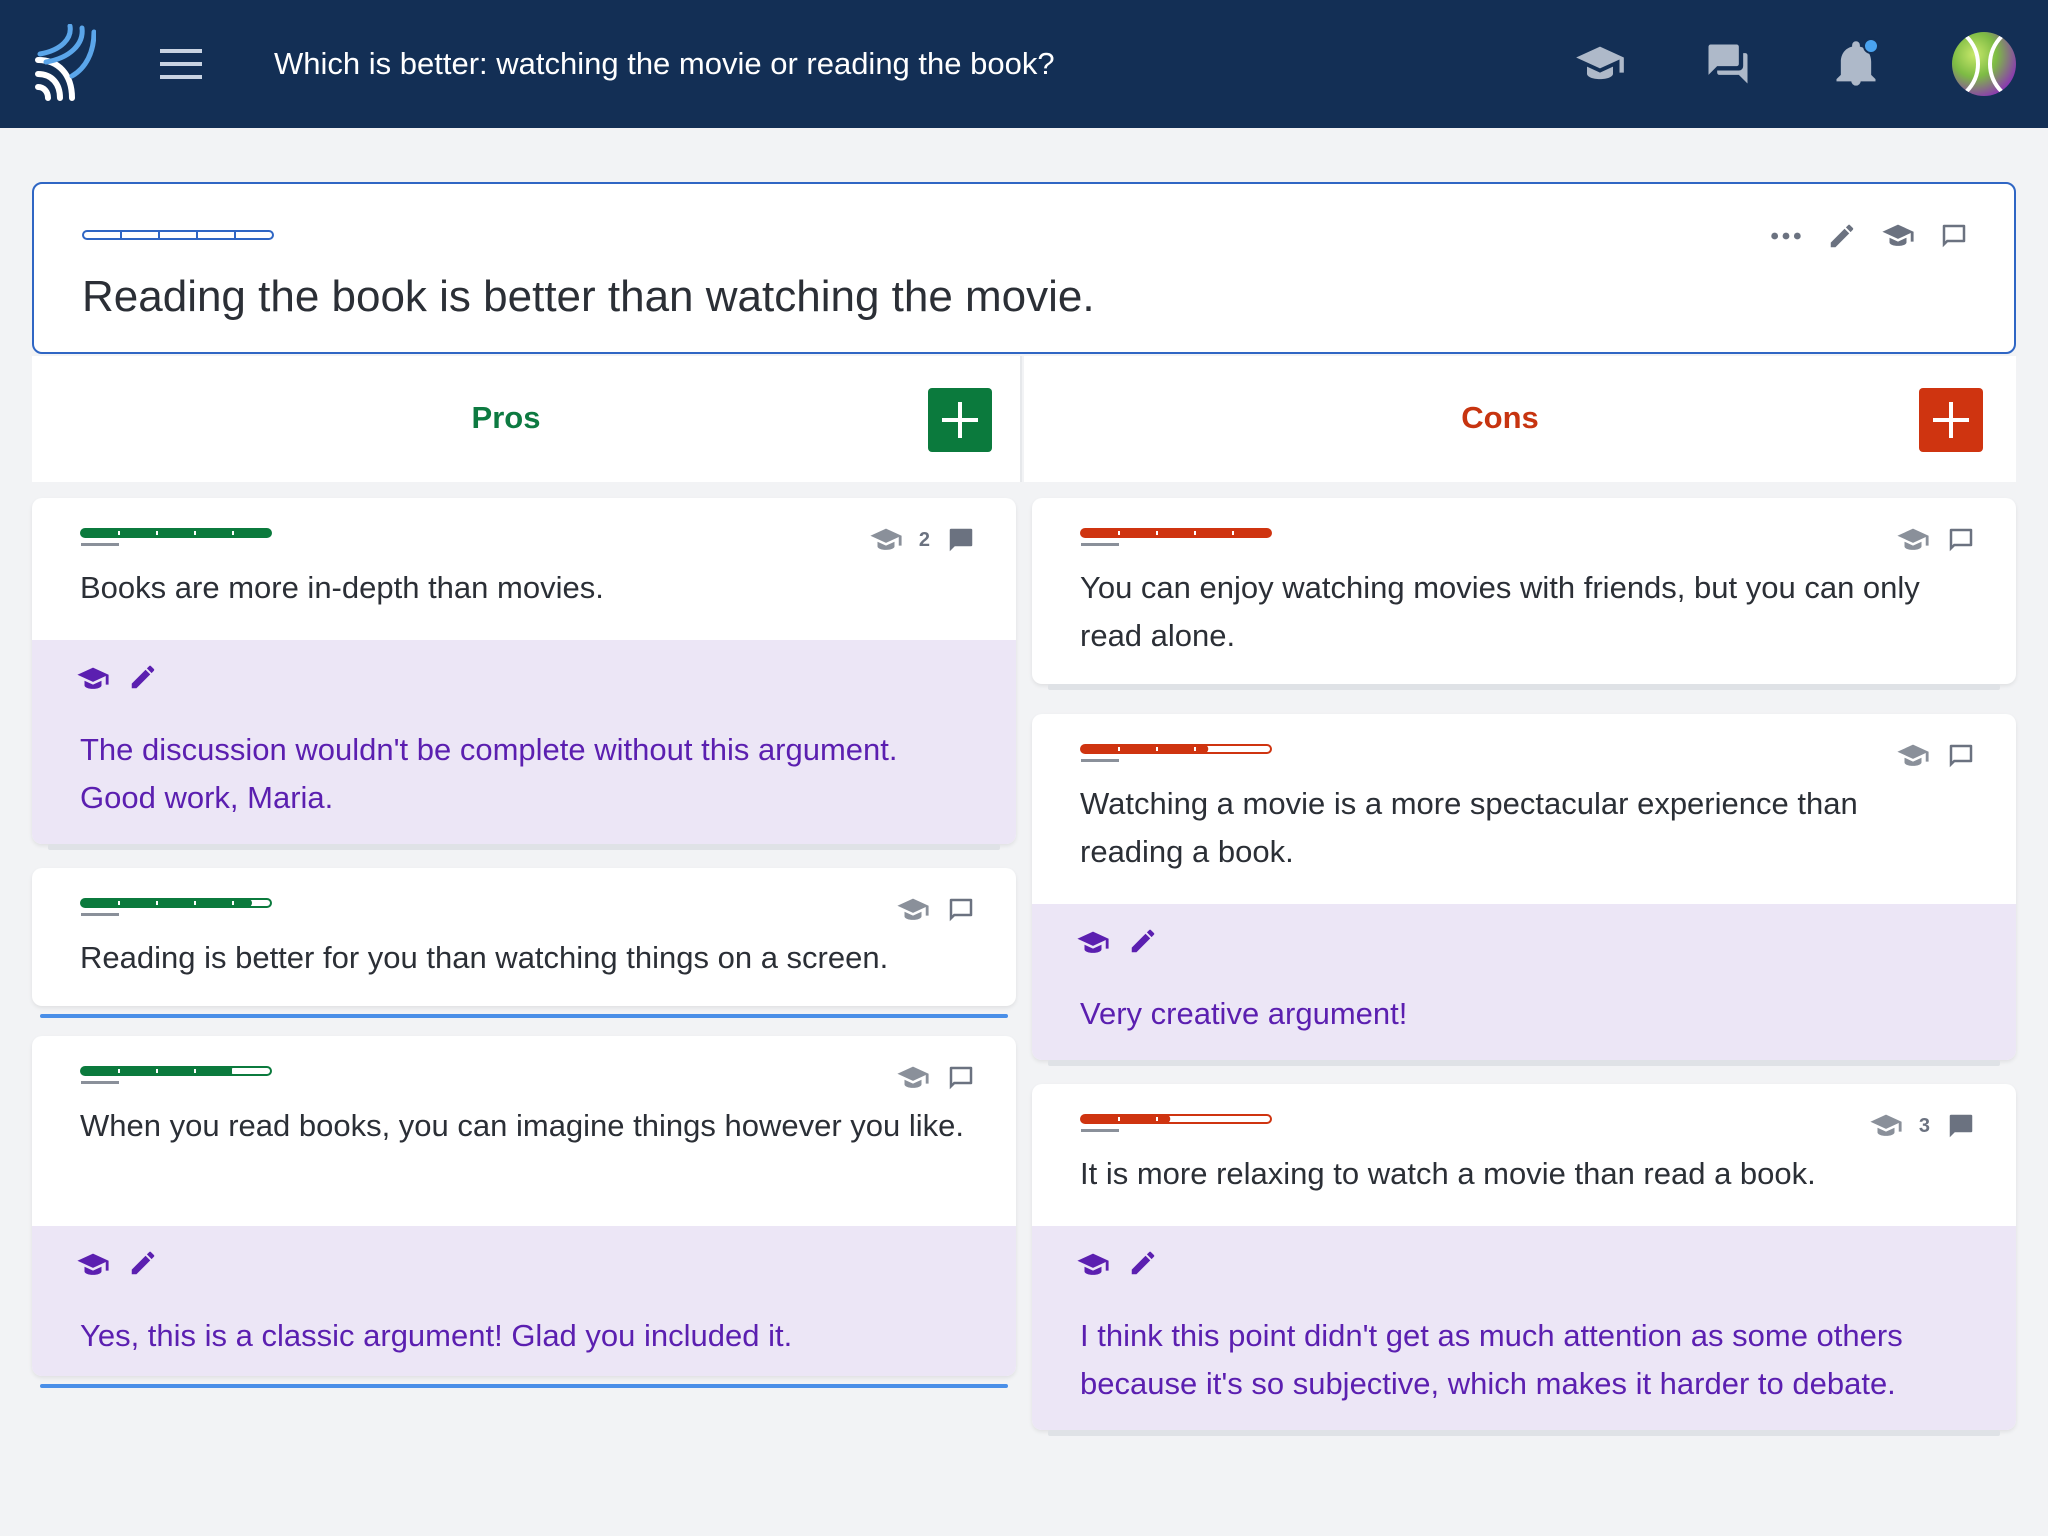 The image size is (2048, 1536). I want to click on add-con-button, so click(1951, 420).